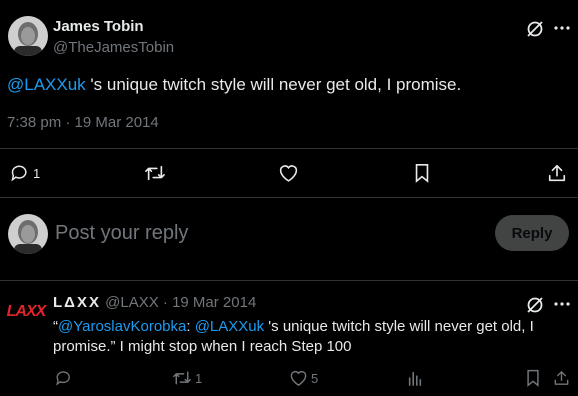  What do you see at coordinates (315, 378) in the screenshot?
I see `like-count: 5` at bounding box center [315, 378].